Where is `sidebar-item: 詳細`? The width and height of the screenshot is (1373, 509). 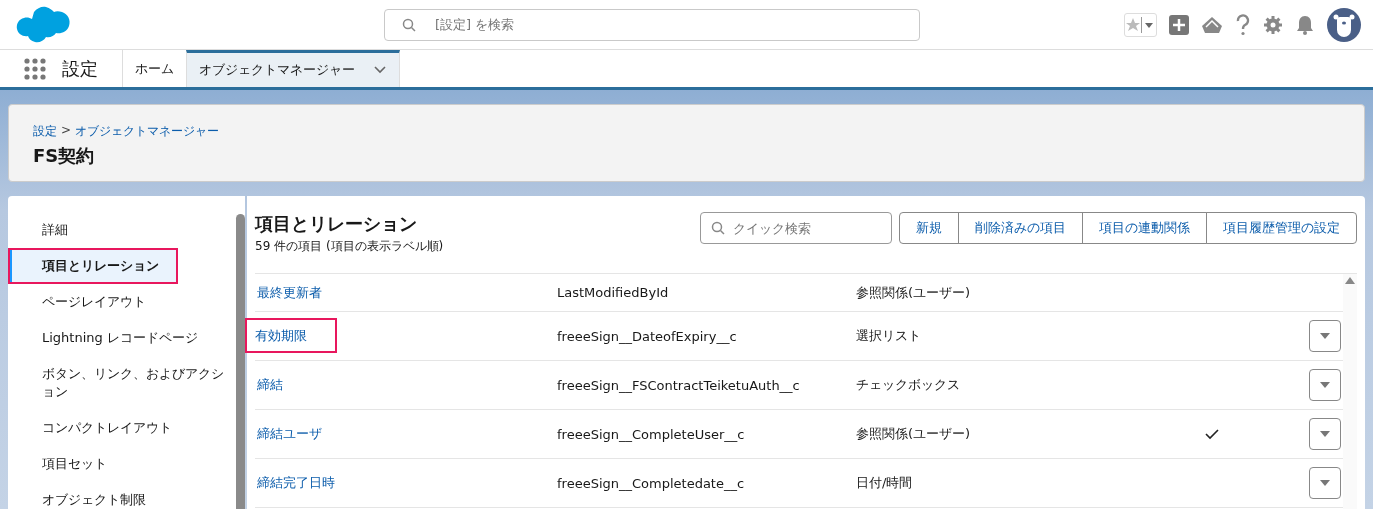 sidebar-item: 詳細 is located at coordinates (122, 230).